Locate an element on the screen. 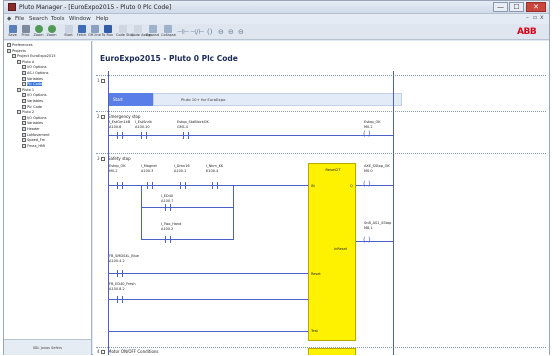 This screenshot has width=560, height=356. menu-window: Window is located at coordinates (80, 19).